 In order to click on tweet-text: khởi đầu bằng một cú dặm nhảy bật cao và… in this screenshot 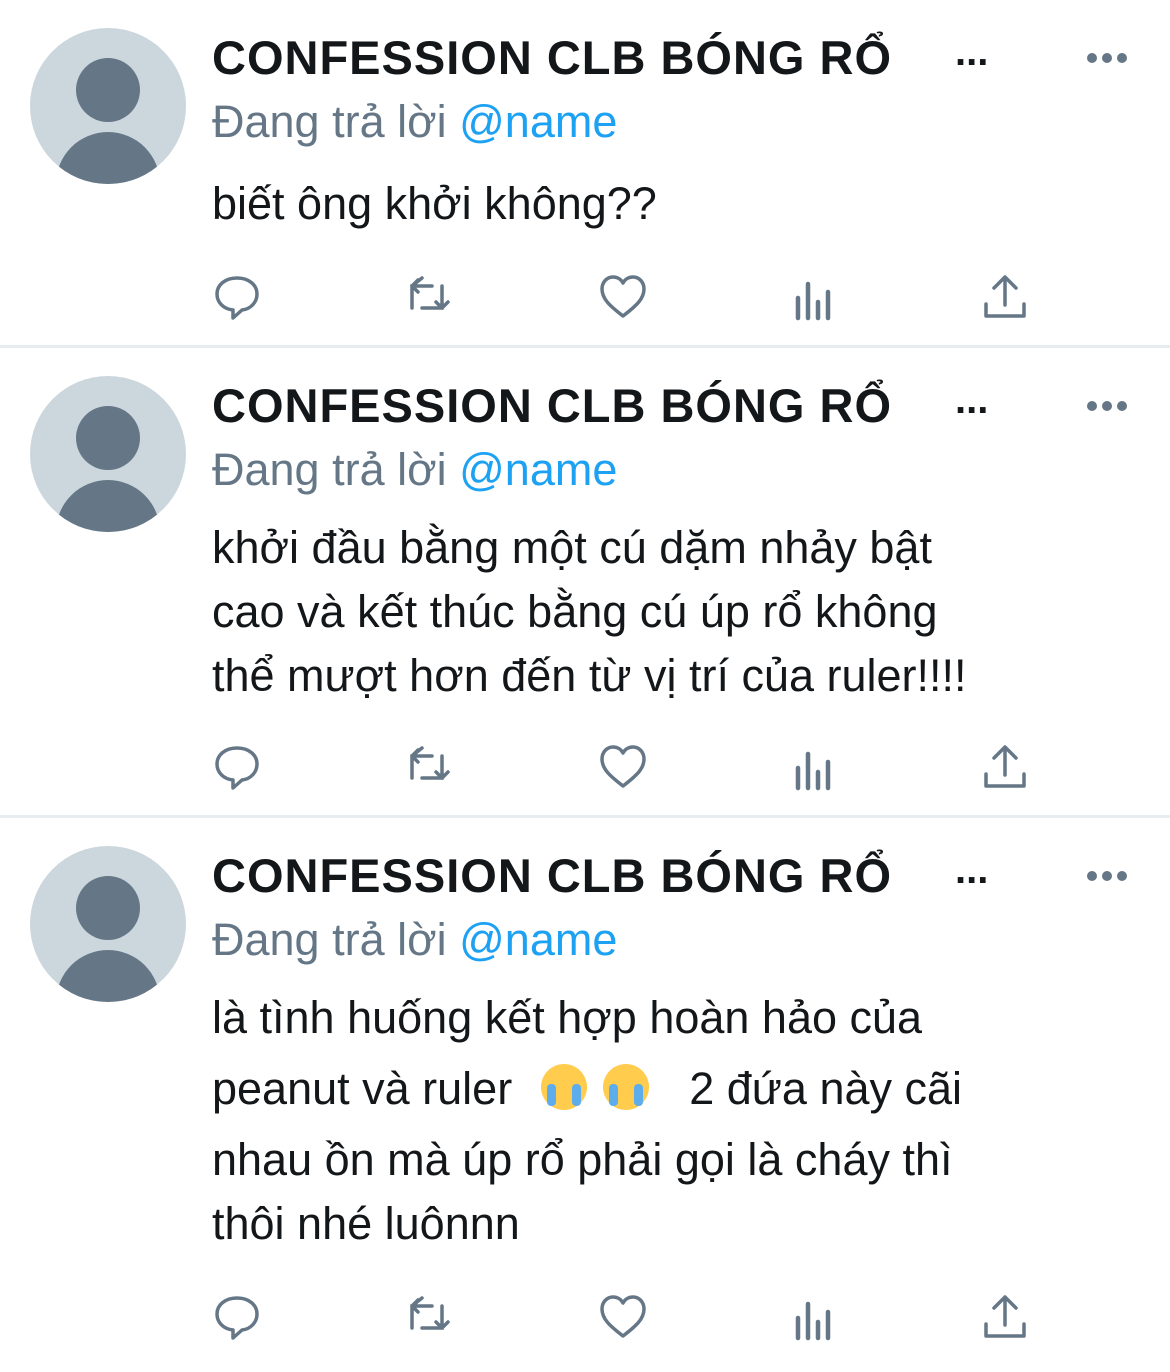, I will do `click(677, 612)`.